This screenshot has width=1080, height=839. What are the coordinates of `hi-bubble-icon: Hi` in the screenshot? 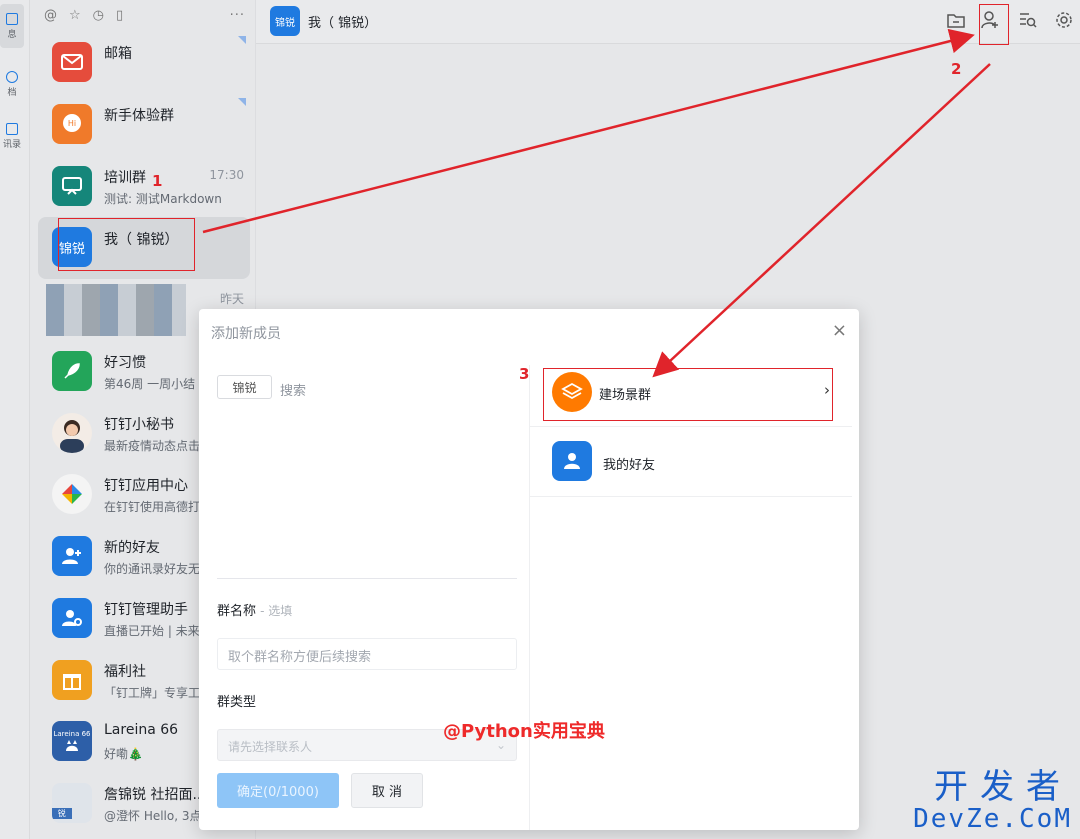 It's located at (72, 124).